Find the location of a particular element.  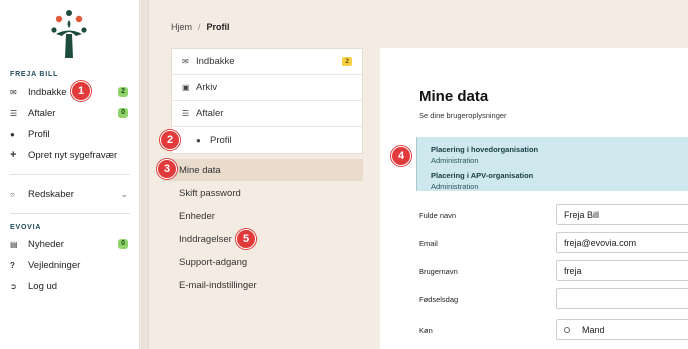

logout-icon: ➲ is located at coordinates (13, 286).